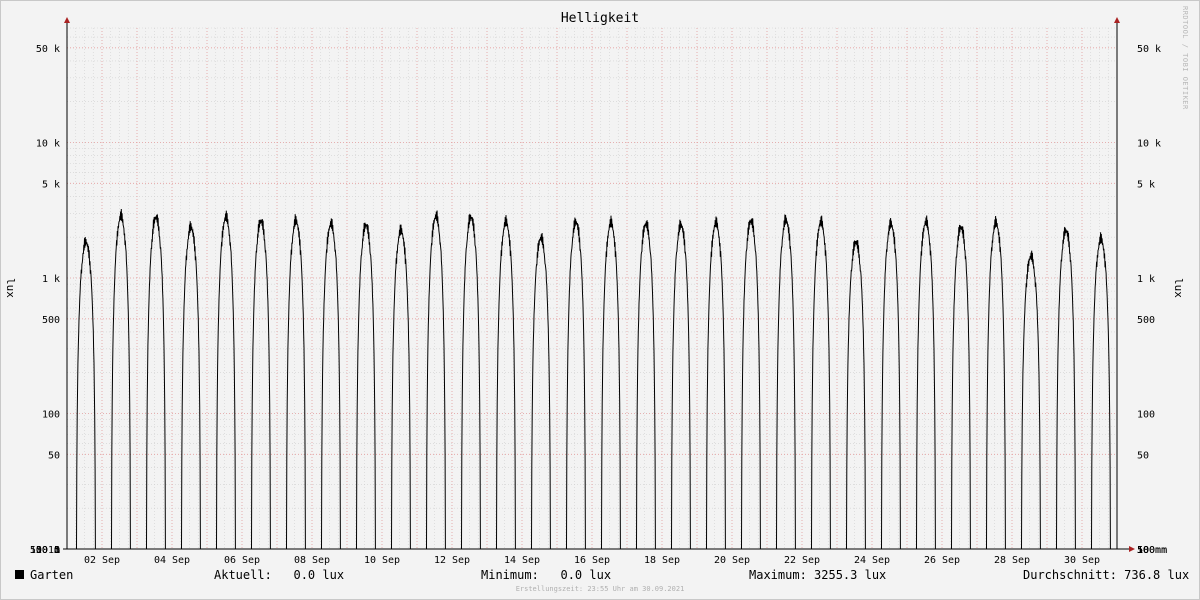 Image resolution: width=1200 pixels, height=600 pixels. What do you see at coordinates (818, 575) in the screenshot?
I see `legend-maximum: Maximum: 3255.3 lux` at bounding box center [818, 575].